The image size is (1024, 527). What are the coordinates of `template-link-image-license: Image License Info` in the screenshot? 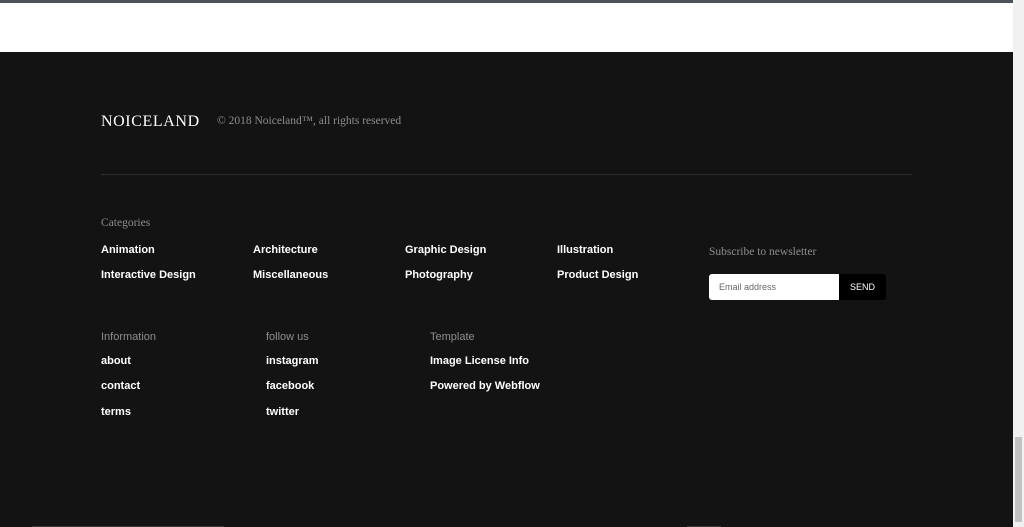 It's located at (479, 361).